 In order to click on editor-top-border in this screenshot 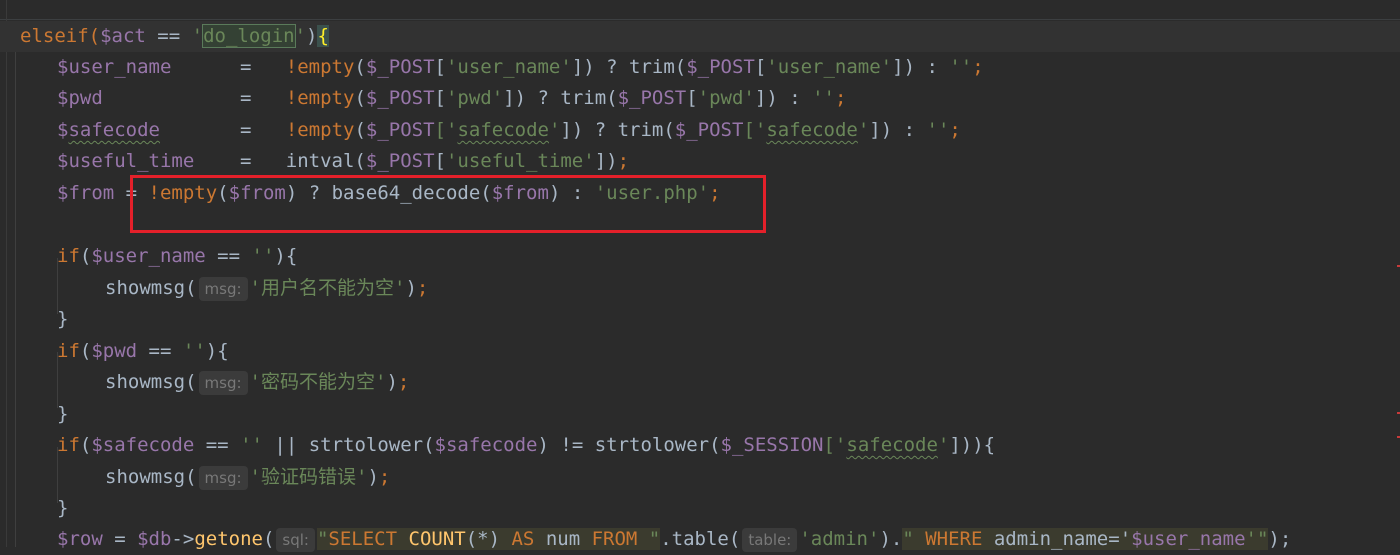, I will do `click(700, 19)`.